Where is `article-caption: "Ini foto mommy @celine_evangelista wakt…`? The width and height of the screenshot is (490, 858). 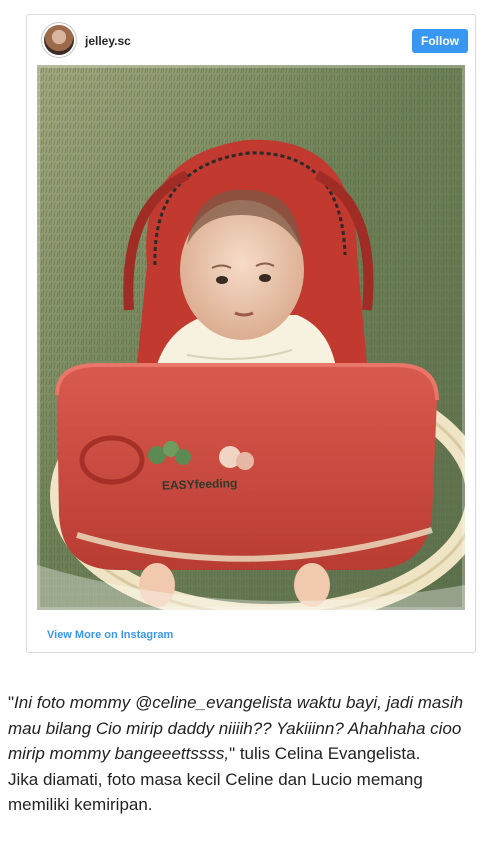 article-caption: "Ini foto mommy @celine_evangelista wakt… is located at coordinates (243, 754).